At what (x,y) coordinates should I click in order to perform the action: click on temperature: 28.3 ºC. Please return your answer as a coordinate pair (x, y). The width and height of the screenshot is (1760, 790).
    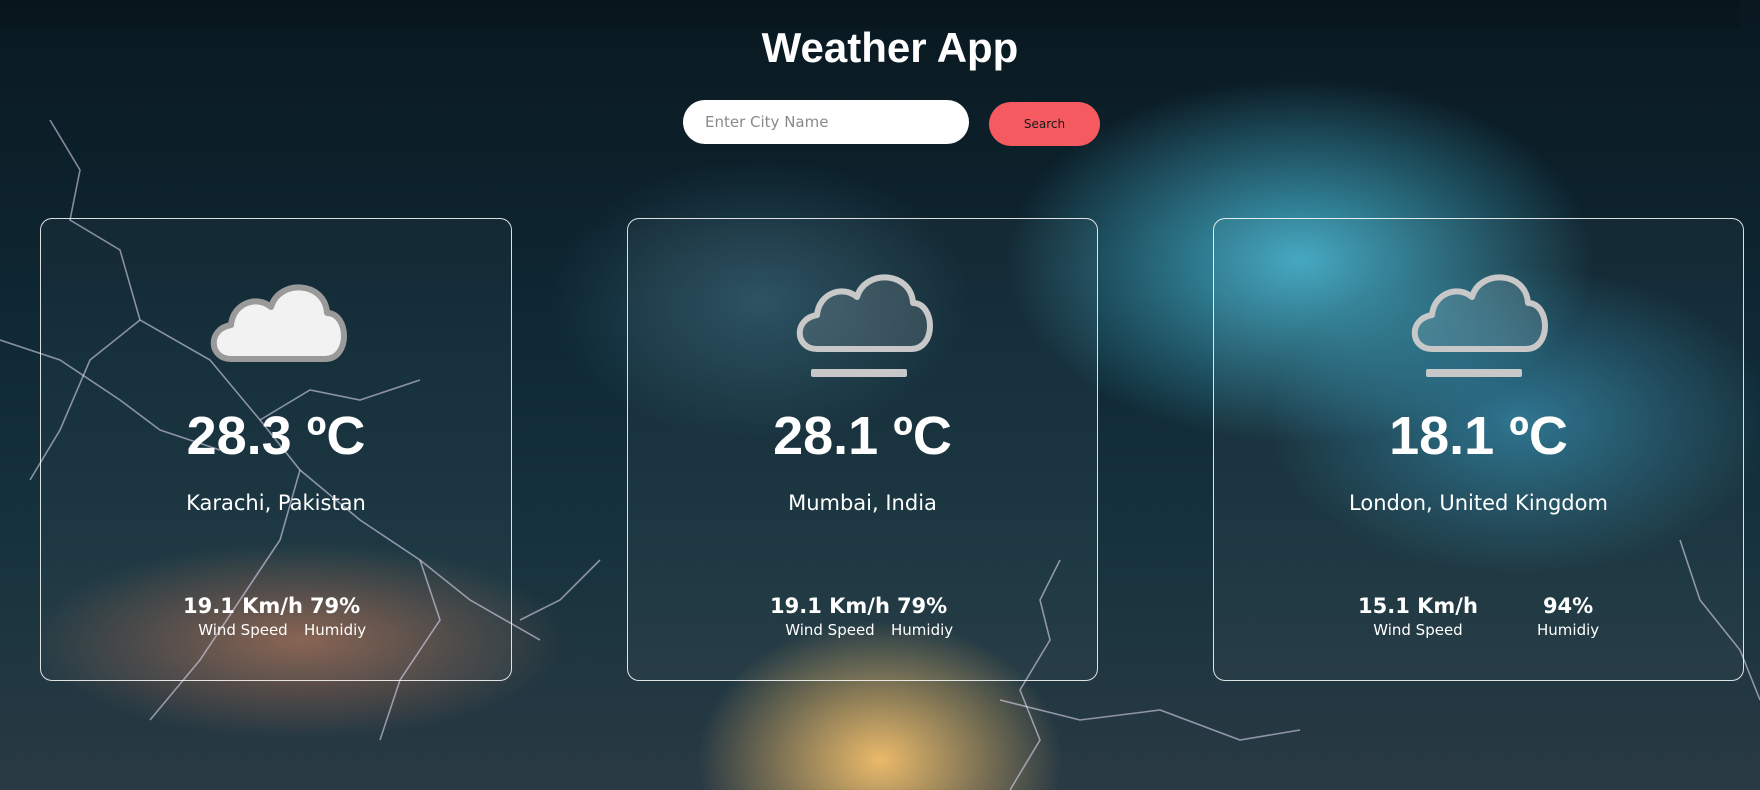
    Looking at the image, I should click on (276, 436).